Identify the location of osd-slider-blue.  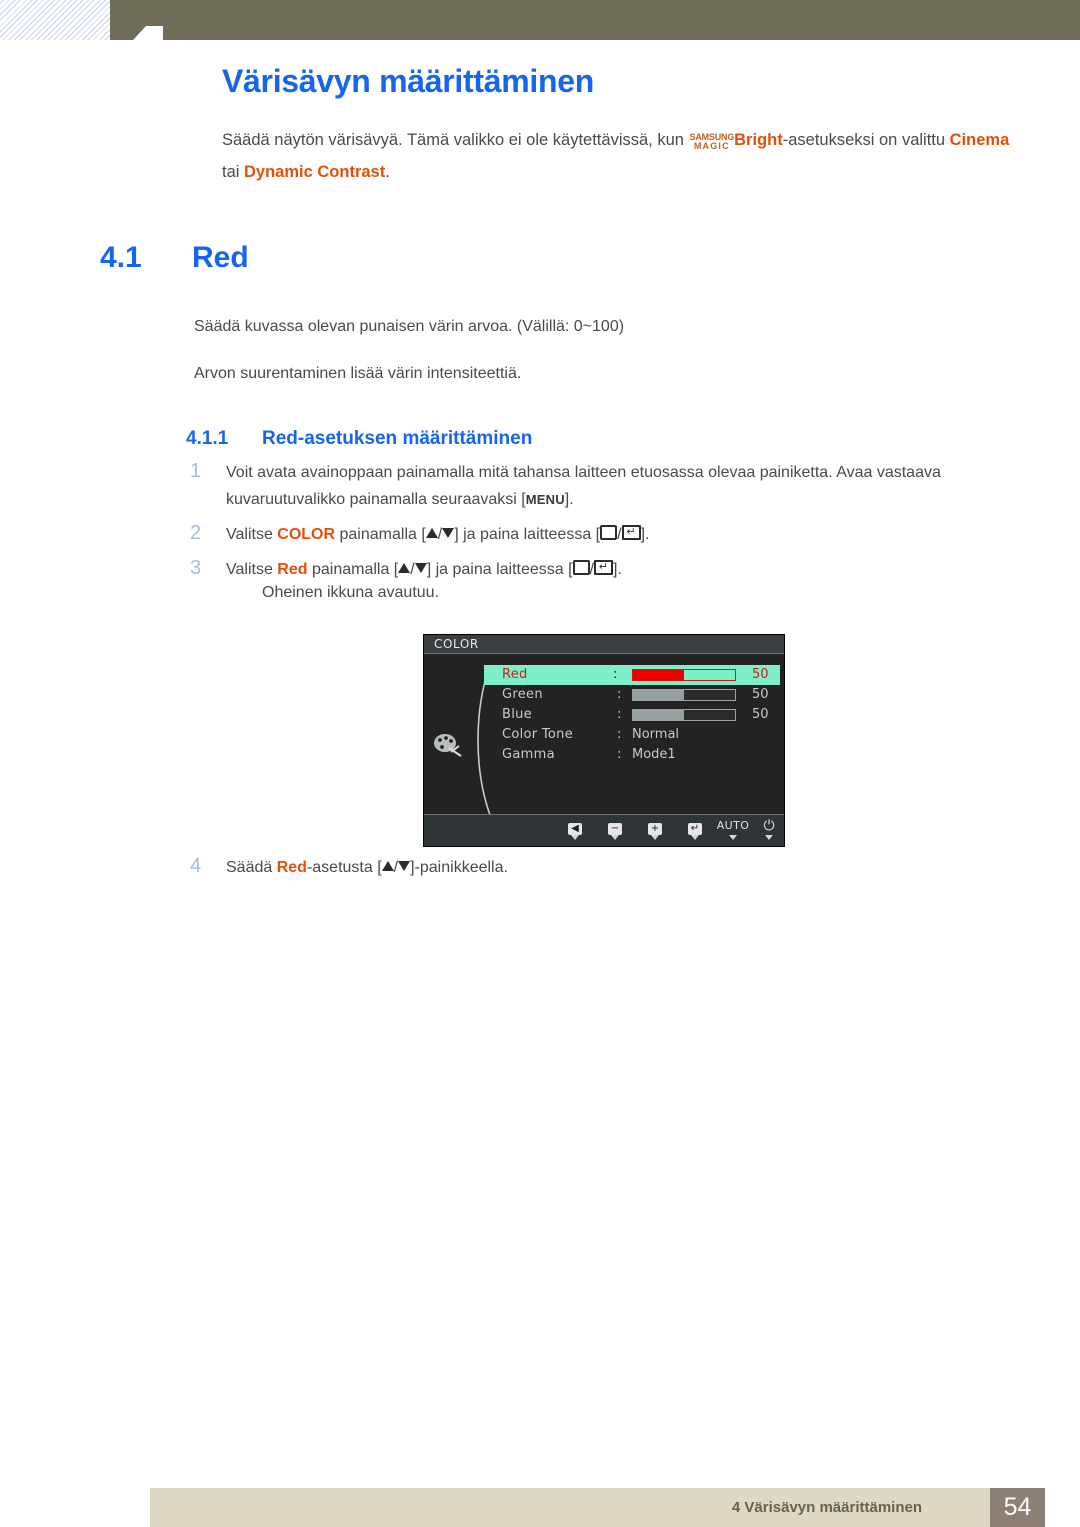
(684, 715).